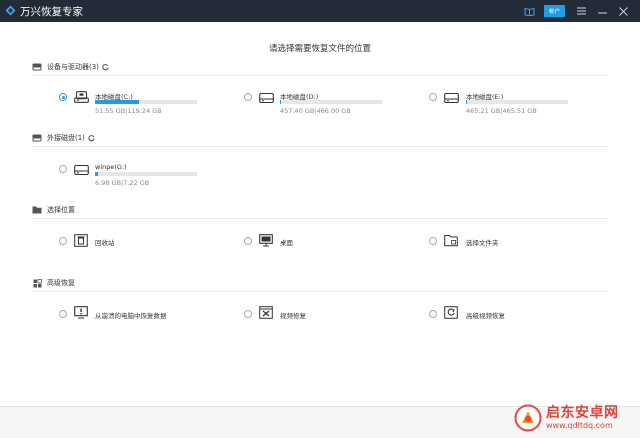  Describe the element at coordinates (433, 314) in the screenshot. I see `advanced-radio-advanced-video` at that location.